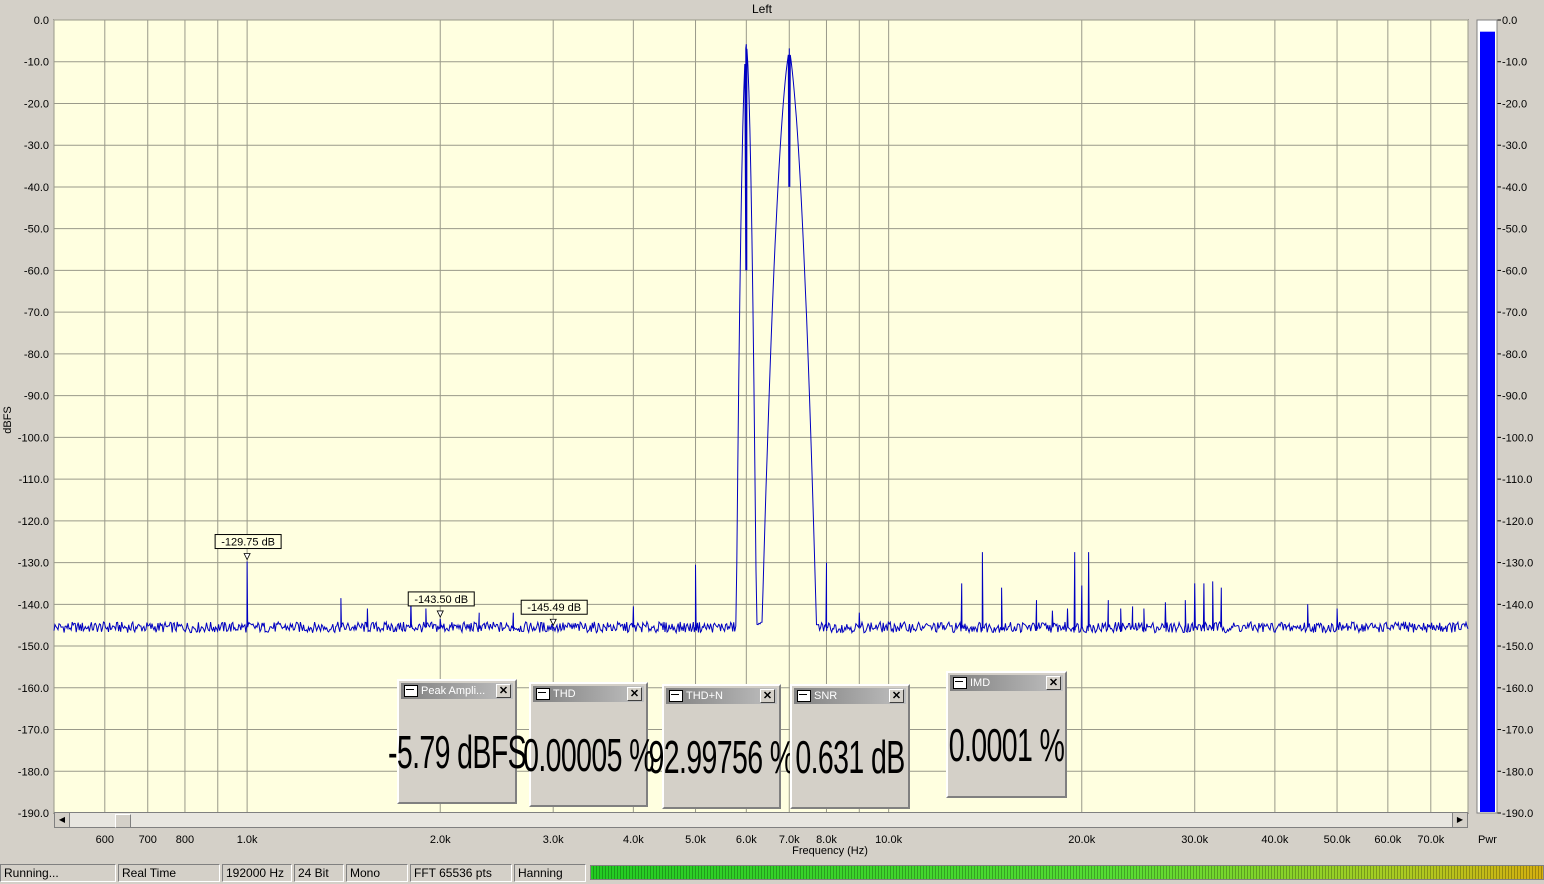  What do you see at coordinates (461, 873) in the screenshot?
I see `status-fft-size: FFT 65536 pts` at bounding box center [461, 873].